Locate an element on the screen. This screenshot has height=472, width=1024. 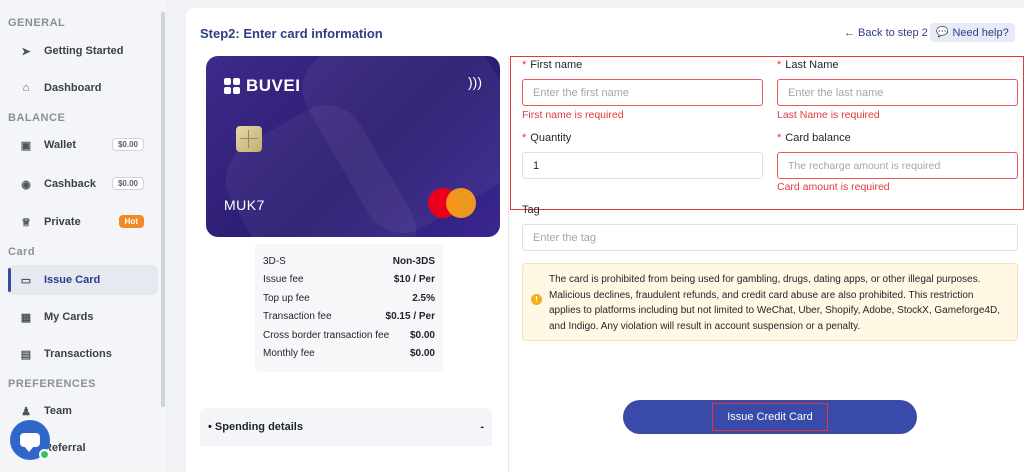
section-preferences: PREFERENCES is located at coordinates (52, 384).